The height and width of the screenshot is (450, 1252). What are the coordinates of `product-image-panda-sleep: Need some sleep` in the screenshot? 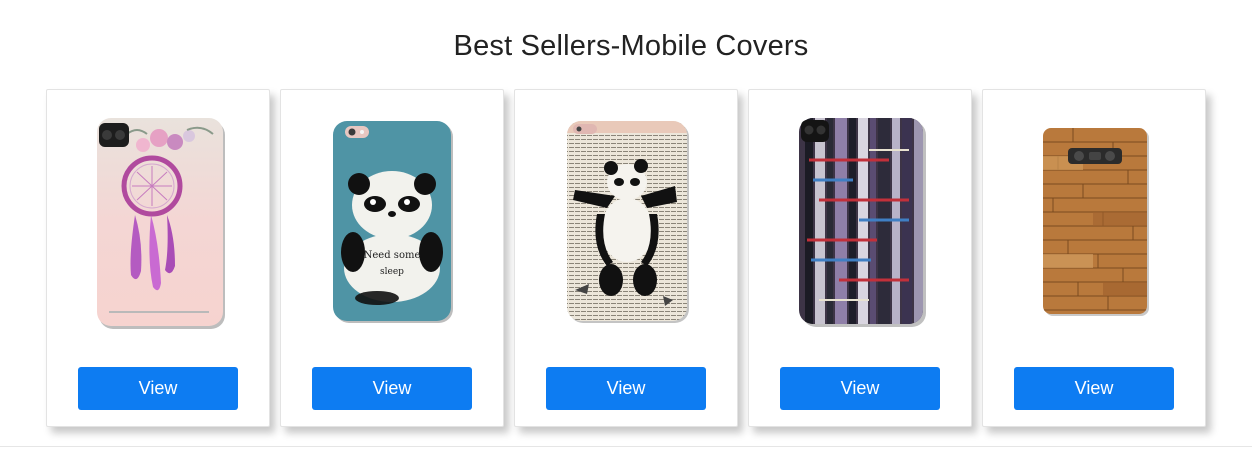 It's located at (392, 221).